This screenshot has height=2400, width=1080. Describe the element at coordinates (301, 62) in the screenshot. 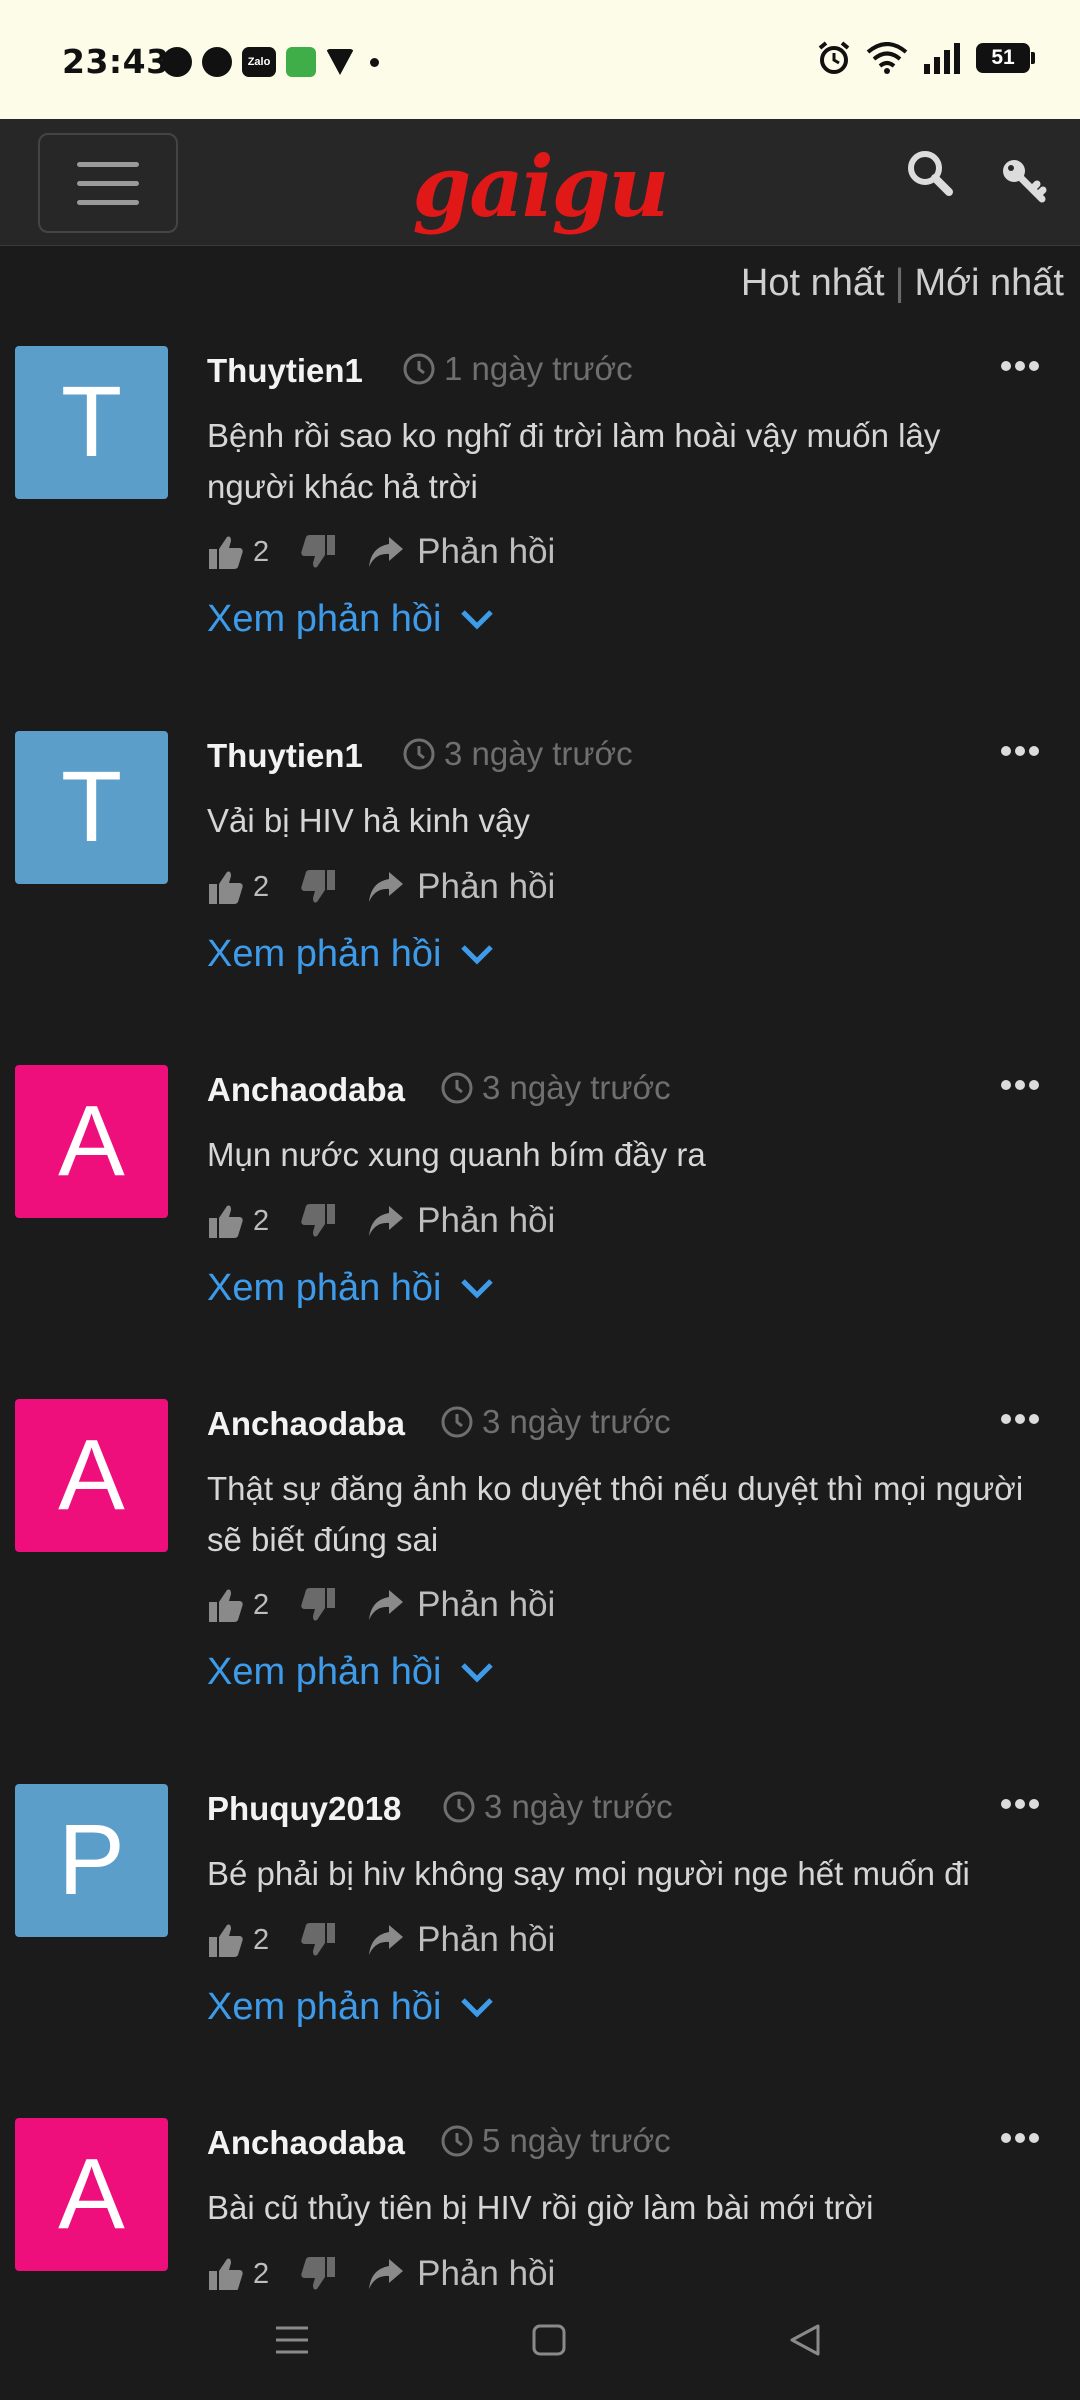

I see `app-icon` at that location.